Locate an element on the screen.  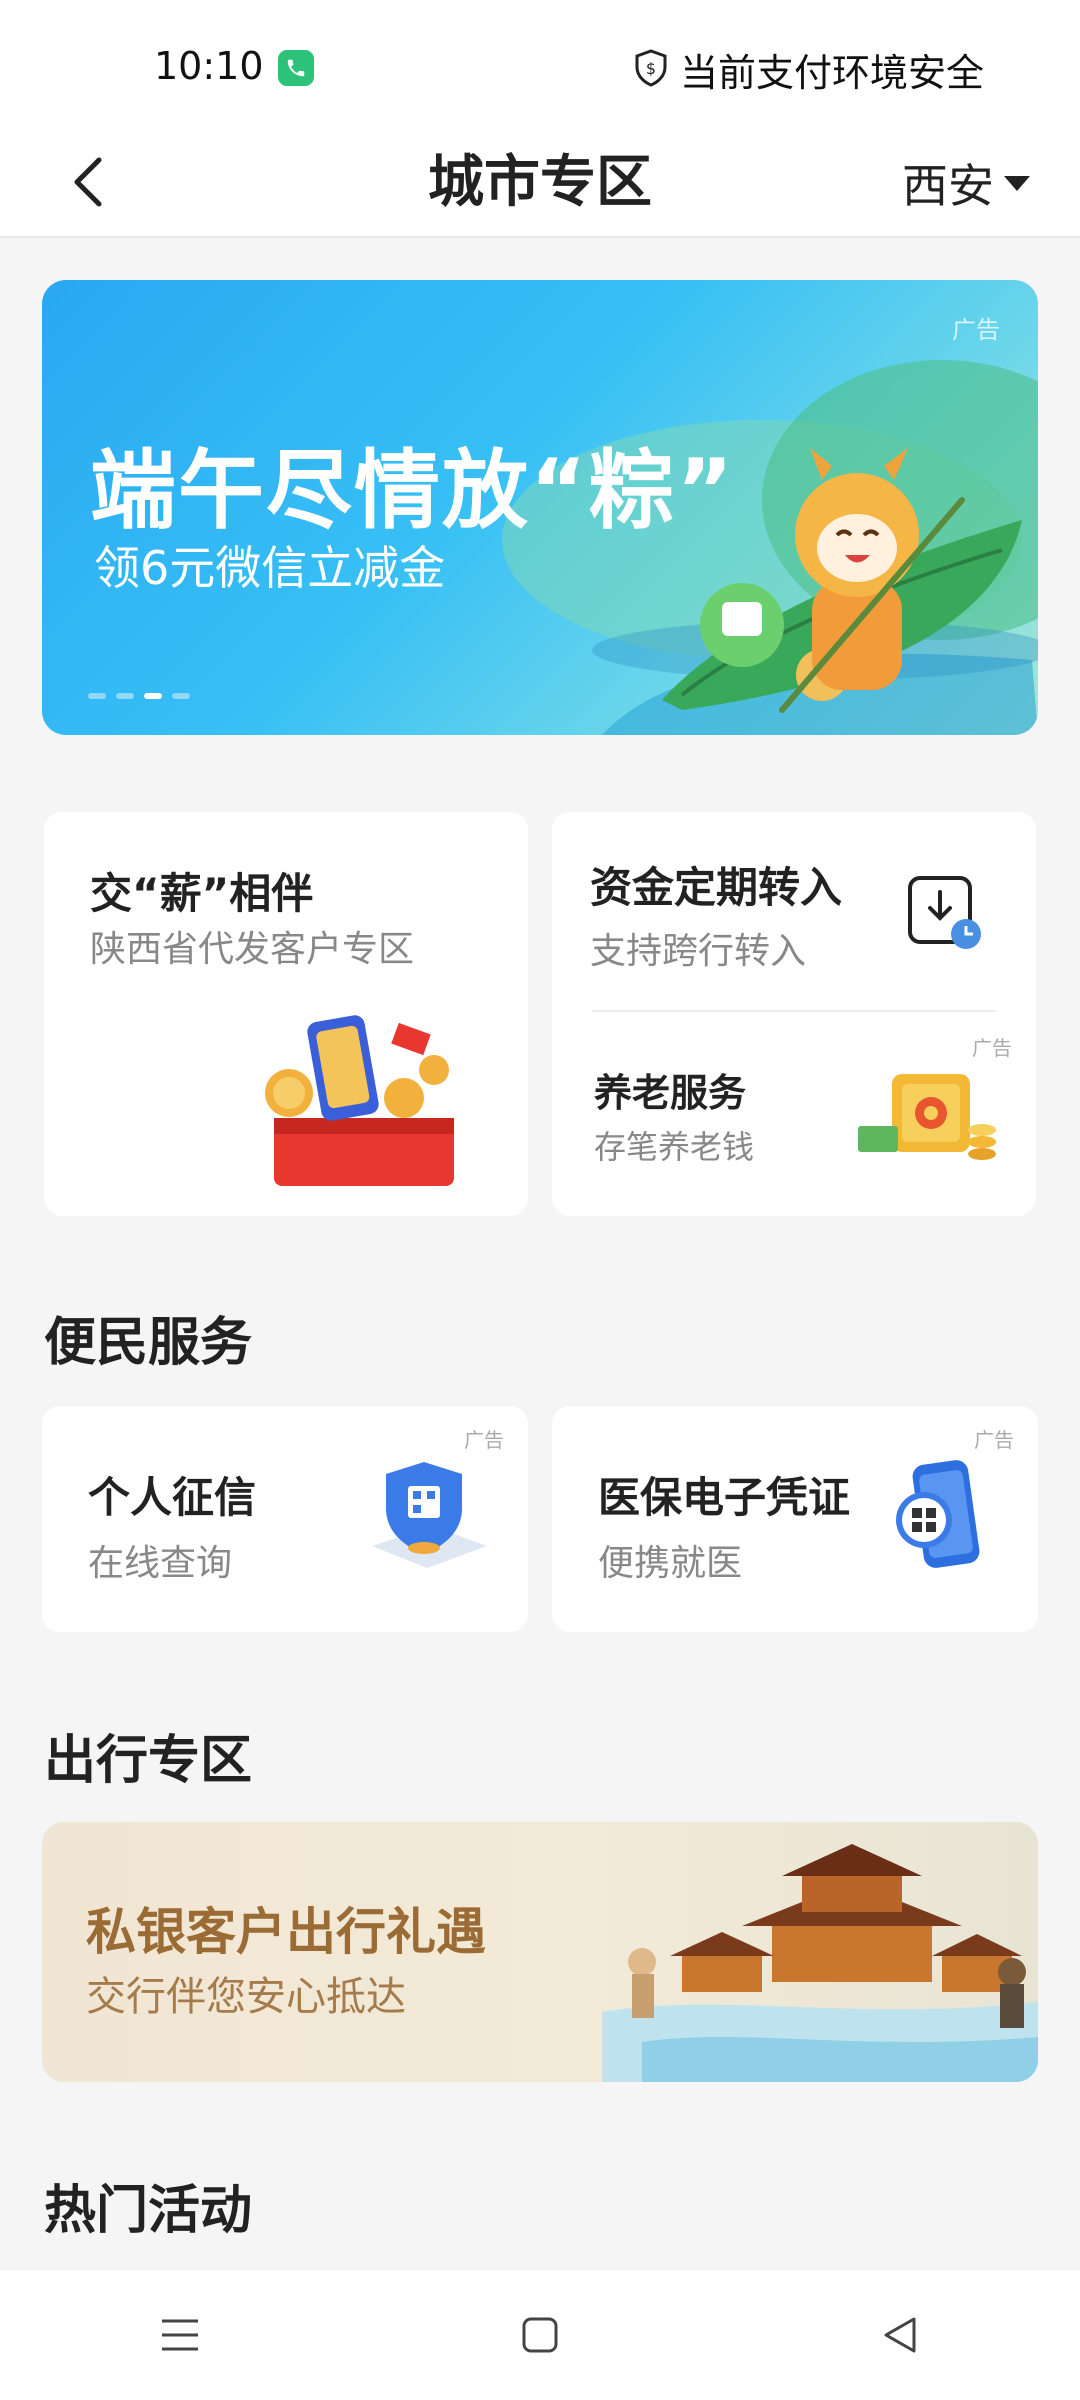
system-navigation-bar is located at coordinates (540, 2335).